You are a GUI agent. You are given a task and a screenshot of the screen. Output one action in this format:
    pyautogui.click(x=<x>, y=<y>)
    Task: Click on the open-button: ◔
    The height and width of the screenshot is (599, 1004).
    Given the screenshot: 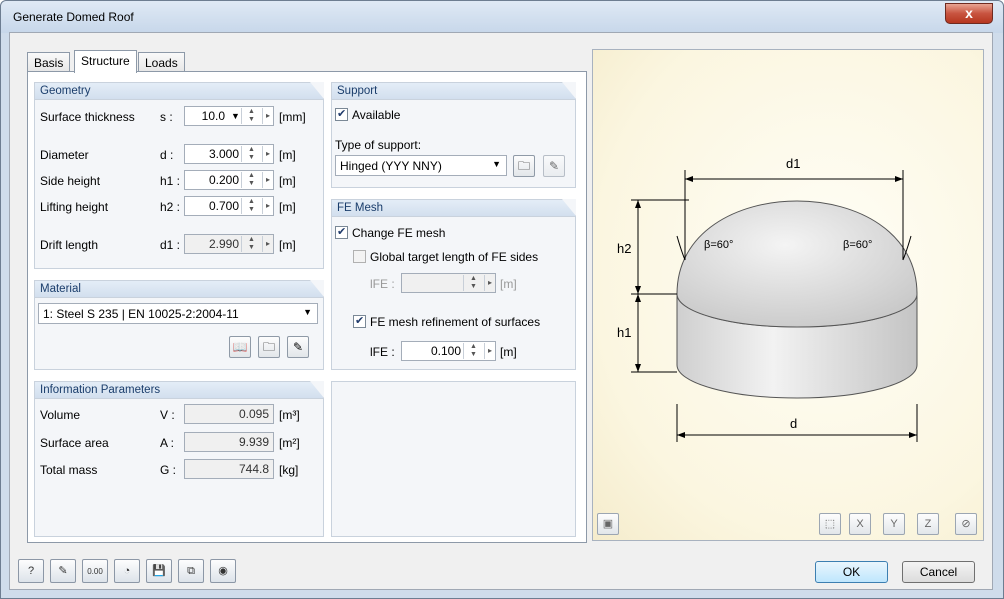 What is the action you would take?
    pyautogui.click(x=127, y=571)
    